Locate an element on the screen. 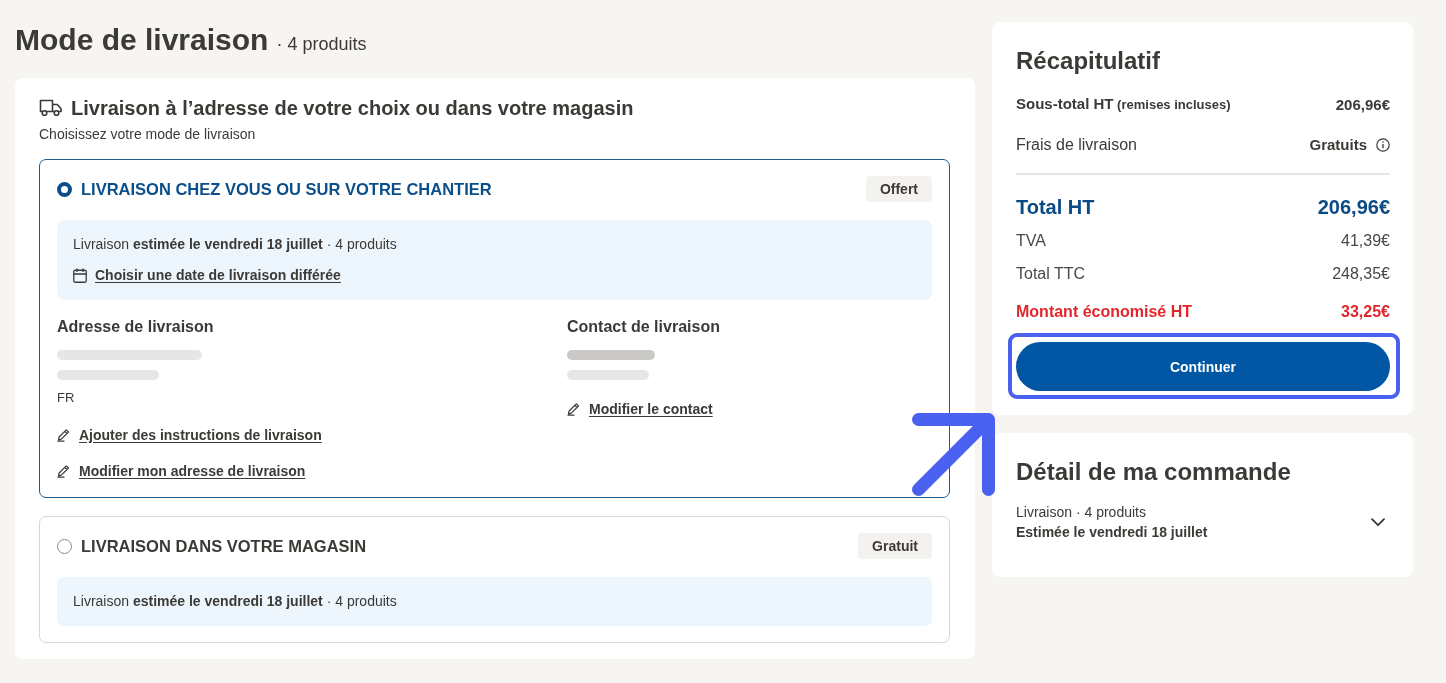 The height and width of the screenshot is (683, 1446). summary-title: Récapitulatif is located at coordinates (1089, 61).